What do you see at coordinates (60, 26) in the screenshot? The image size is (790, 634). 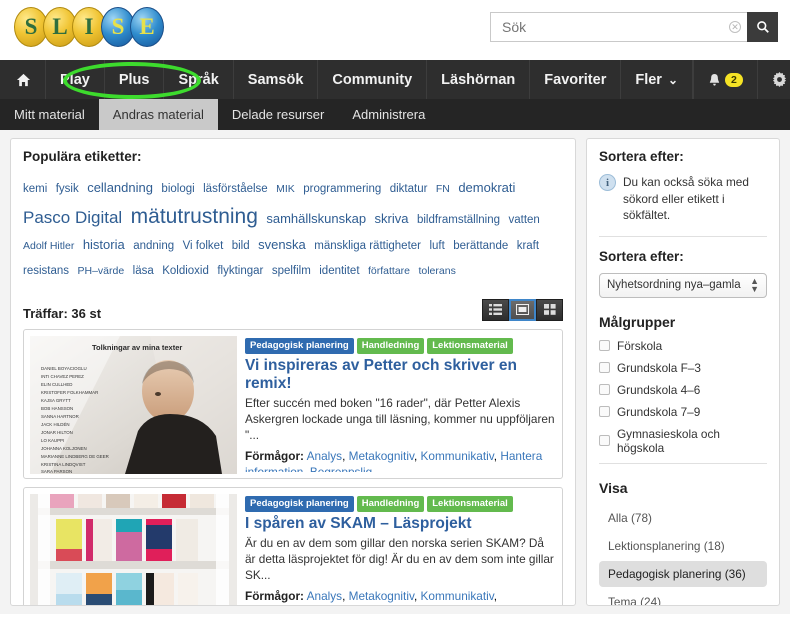 I see `logo-letter: L` at bounding box center [60, 26].